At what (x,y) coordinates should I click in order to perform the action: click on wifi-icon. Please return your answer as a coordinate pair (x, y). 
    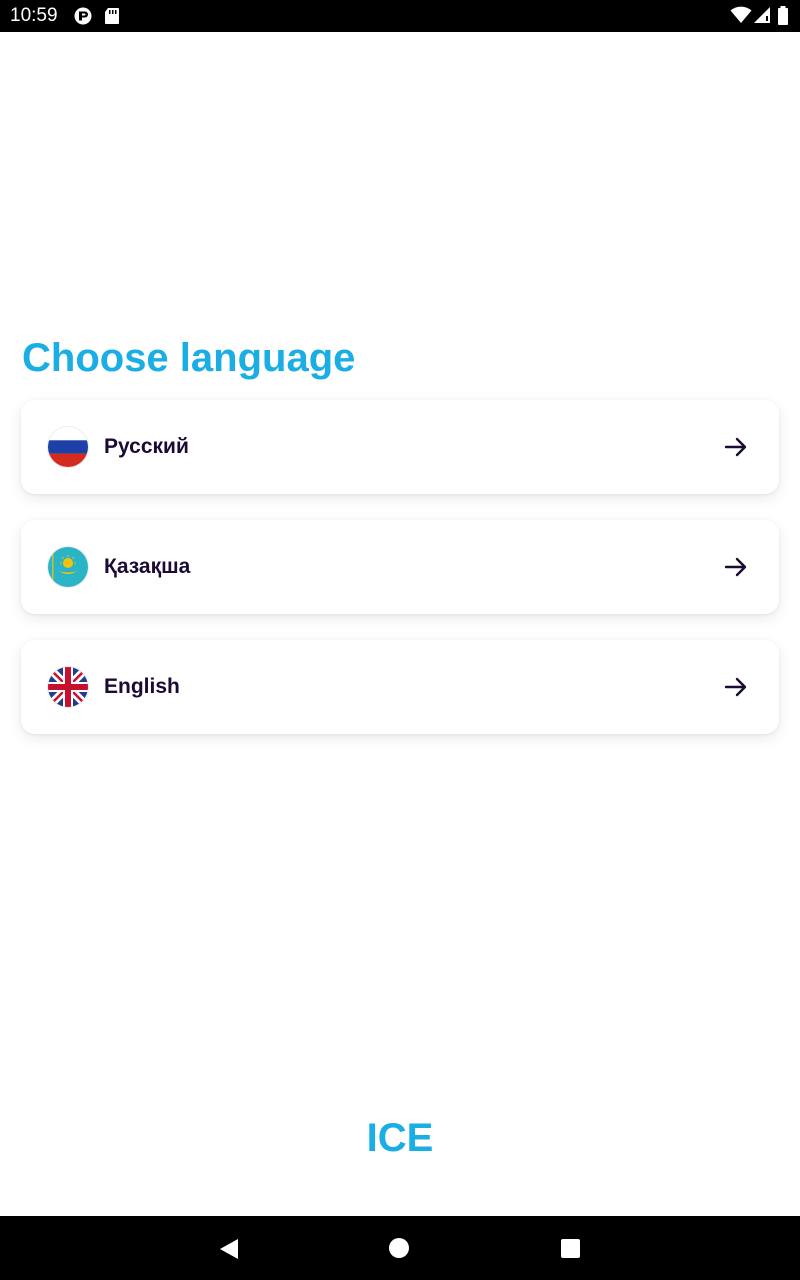
    Looking at the image, I should click on (741, 14).